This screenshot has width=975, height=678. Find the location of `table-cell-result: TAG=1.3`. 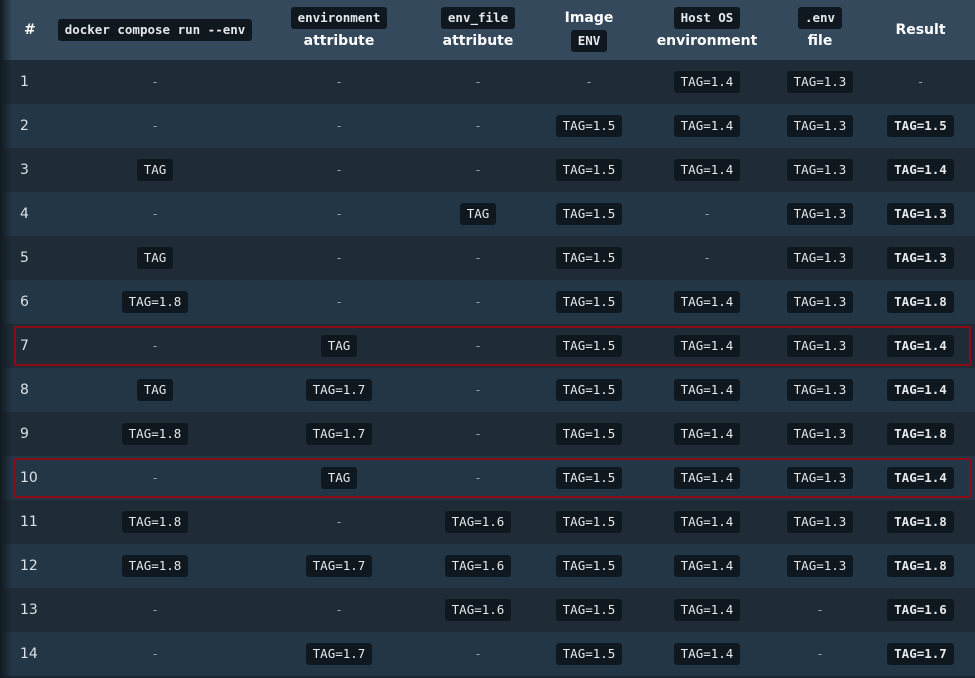

table-cell-result: TAG=1.3 is located at coordinates (920, 214).